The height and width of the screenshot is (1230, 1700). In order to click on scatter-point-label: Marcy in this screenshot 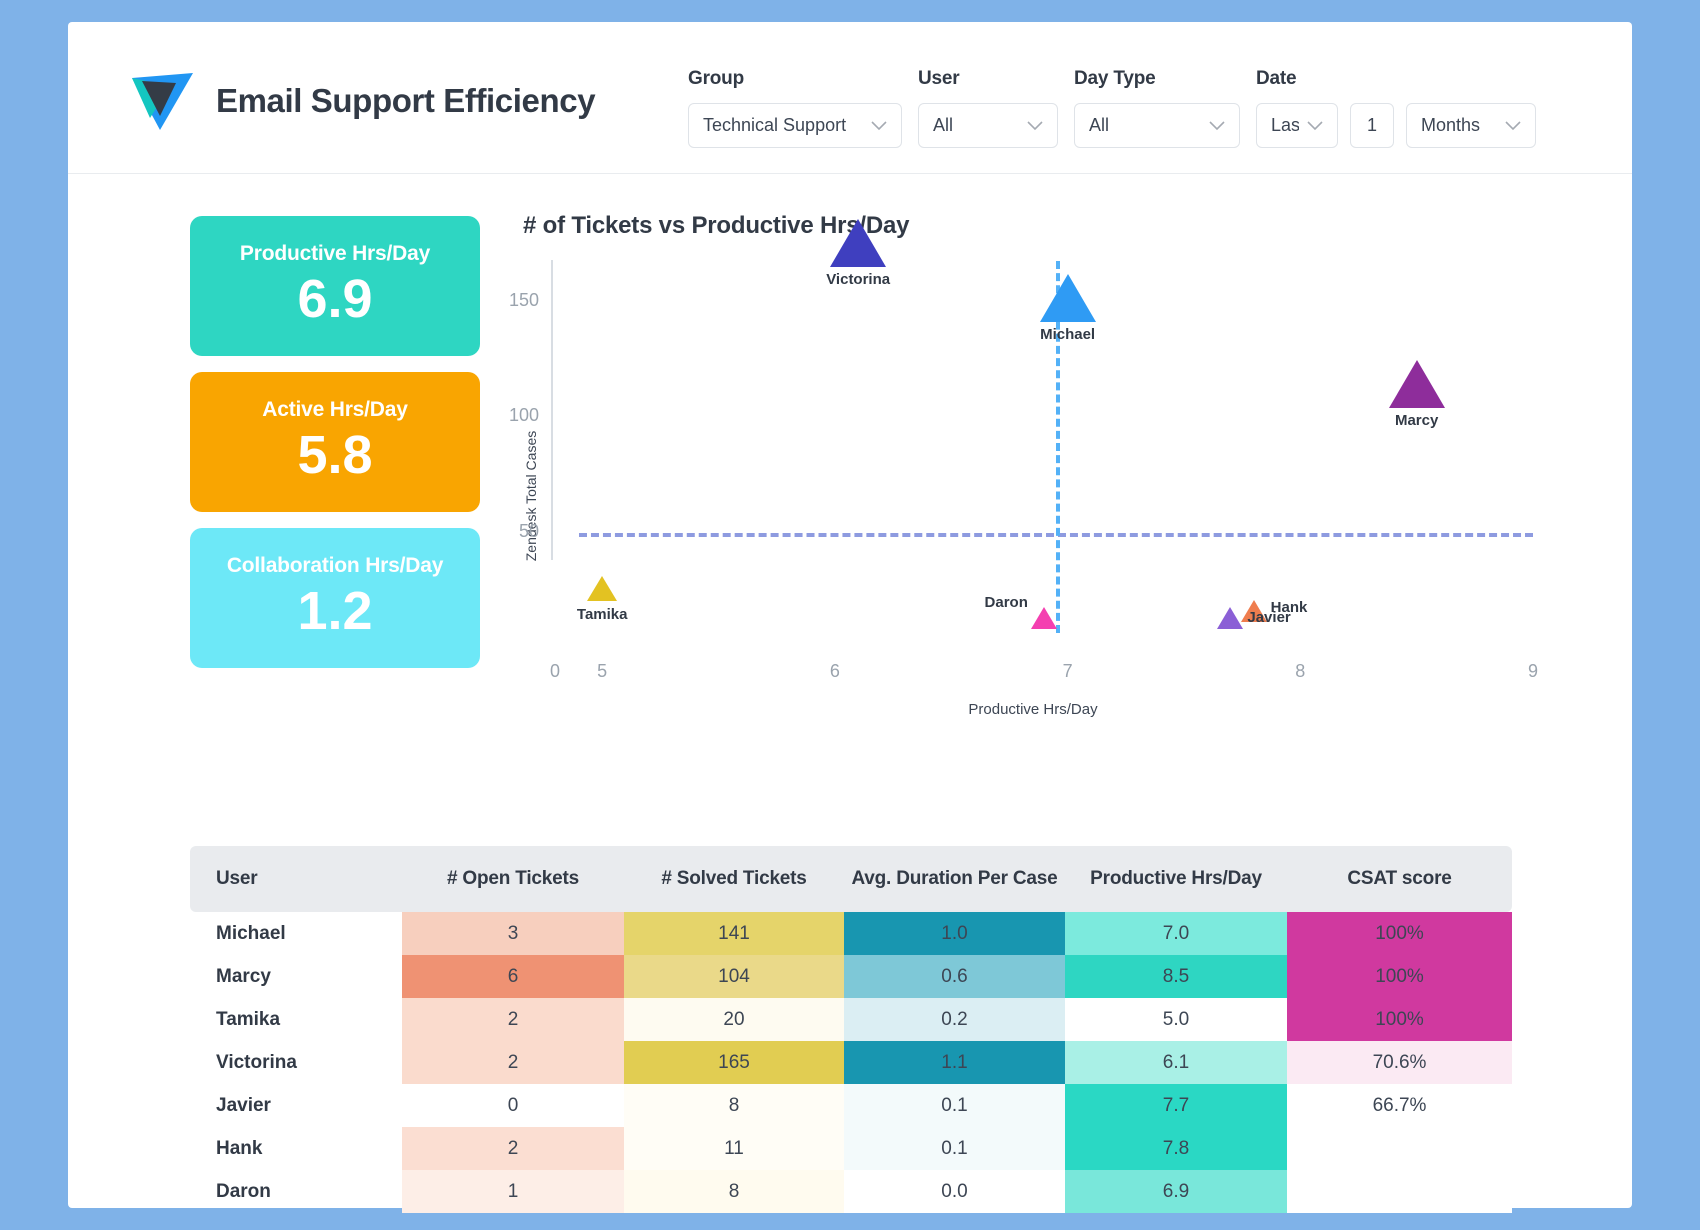, I will do `click(1416, 420)`.